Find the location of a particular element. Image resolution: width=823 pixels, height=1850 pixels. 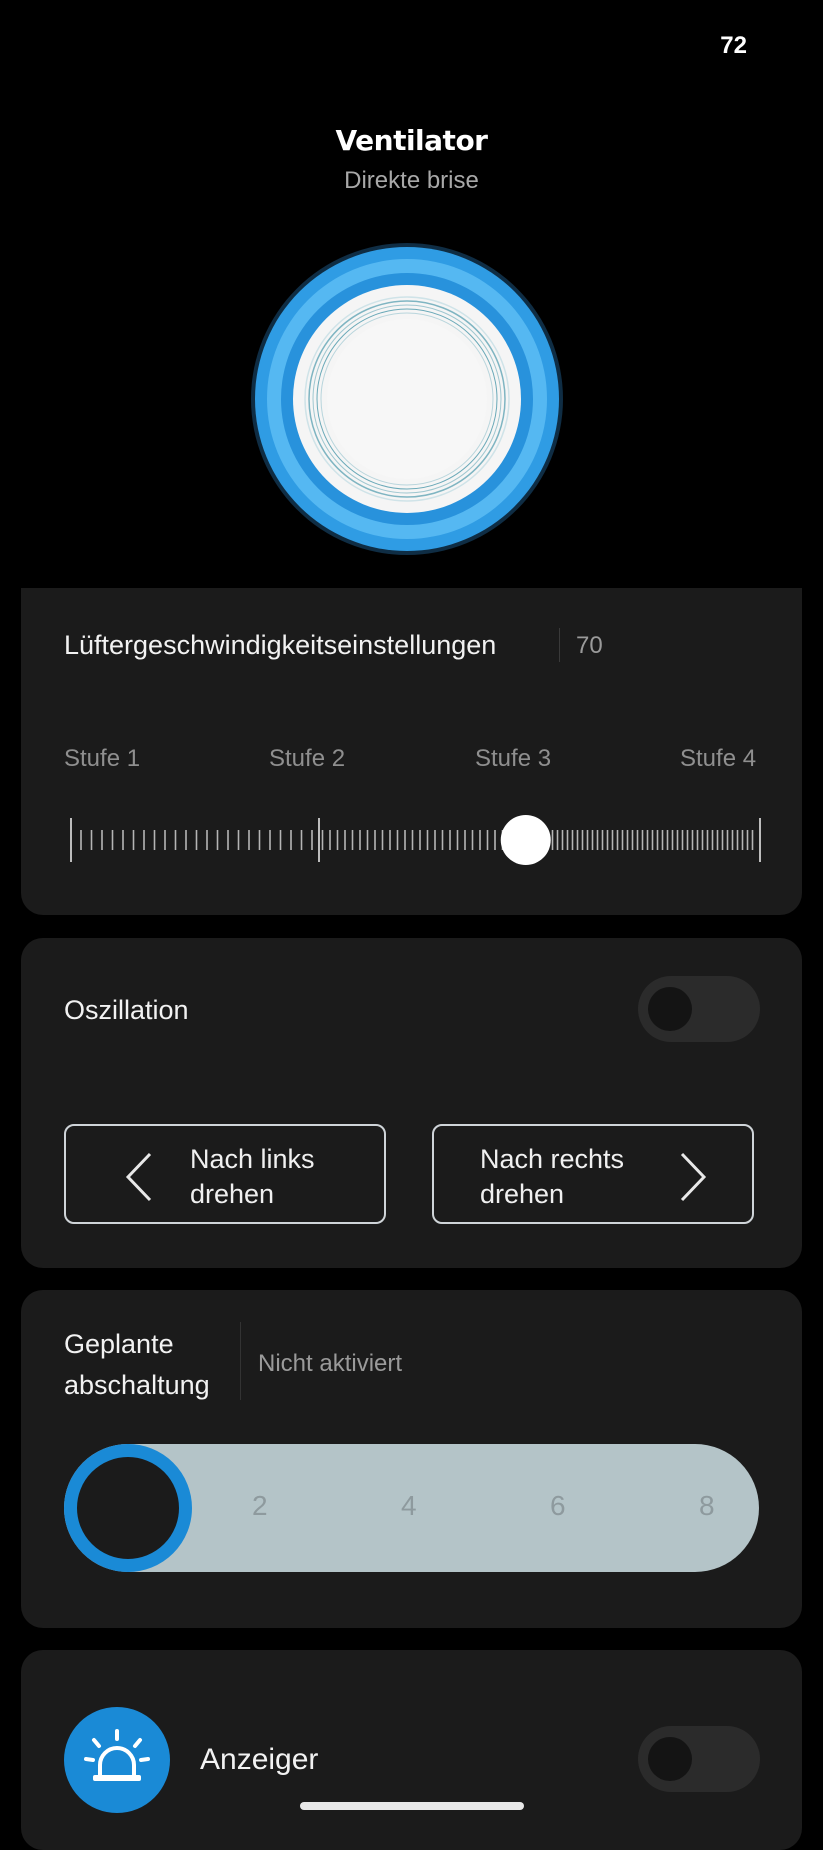

turn-left-button: Nach links drehen is located at coordinates (225, 1174).